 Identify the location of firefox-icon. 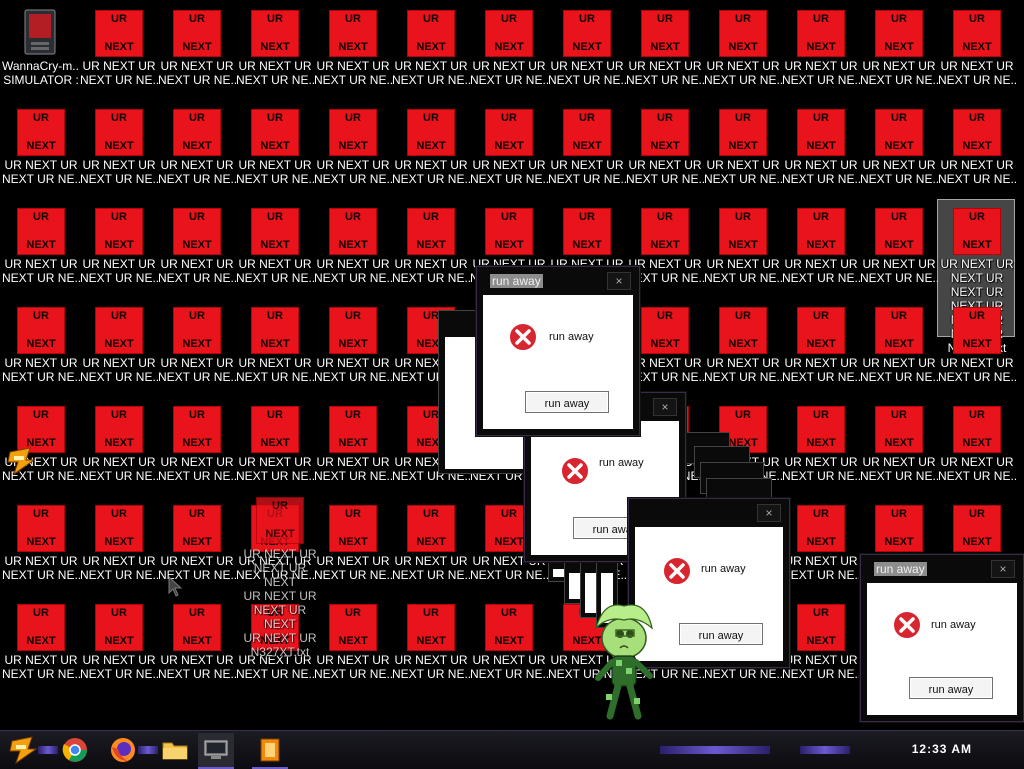
(123, 750).